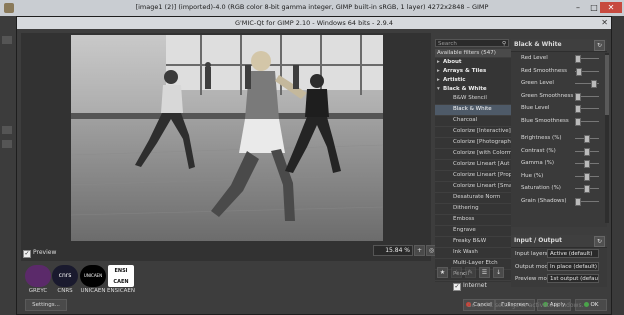 The width and height of the screenshot is (624, 315). I want to click on parameters-scrollbar, so click(607, 138).